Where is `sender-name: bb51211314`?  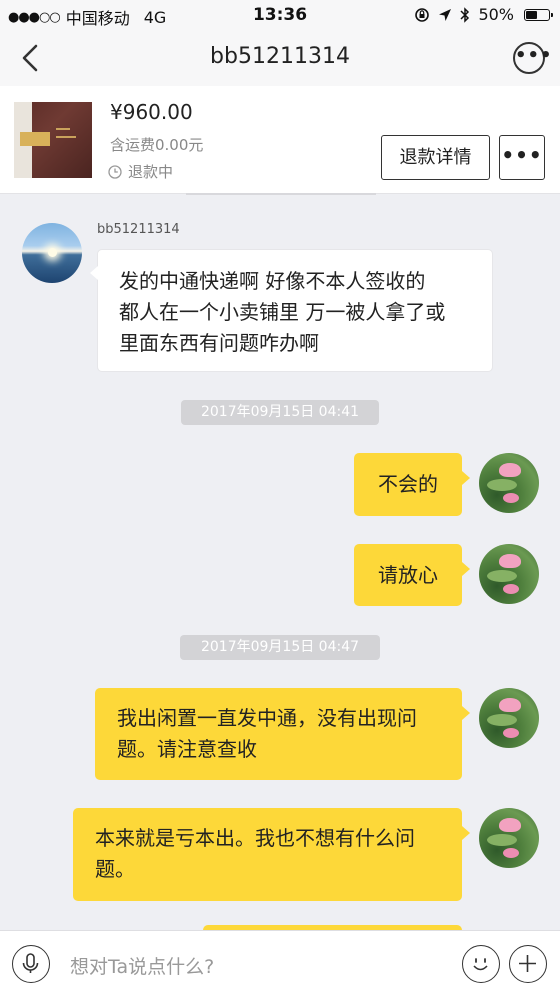
sender-name: bb51211314 is located at coordinates (138, 229).